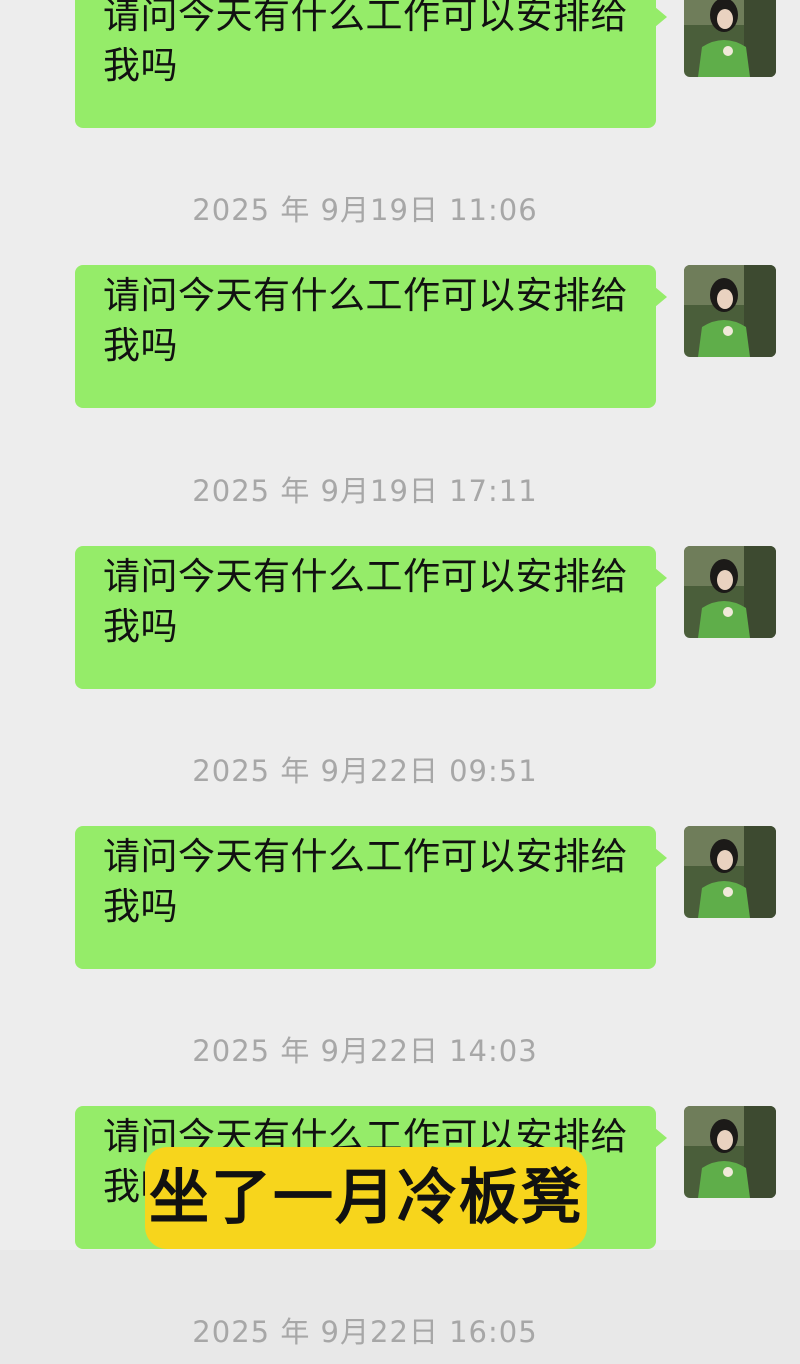  What do you see at coordinates (365, 491) in the screenshot?
I see `timestamp: 2025 年 9月19日 17:11` at bounding box center [365, 491].